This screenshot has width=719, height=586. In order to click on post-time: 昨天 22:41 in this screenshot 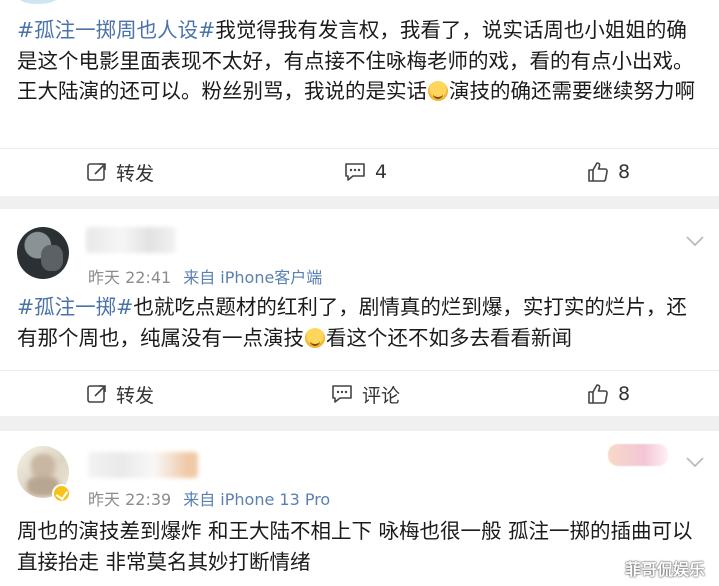, I will do `click(130, 277)`.